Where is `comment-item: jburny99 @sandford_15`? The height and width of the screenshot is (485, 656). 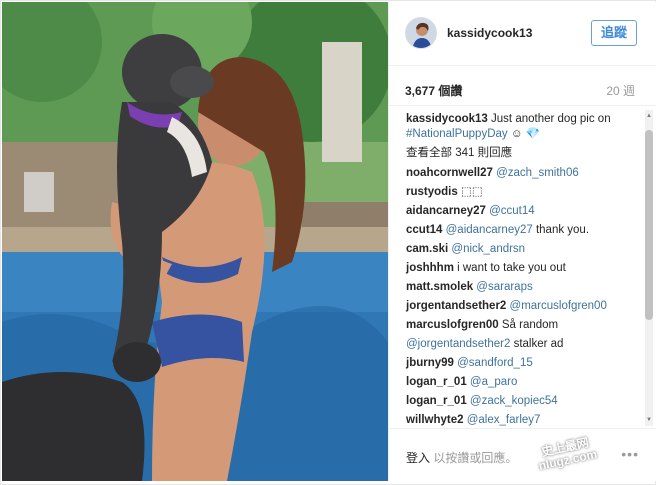
comment-item: jburny99 @sandford_15 is located at coordinates (521, 363).